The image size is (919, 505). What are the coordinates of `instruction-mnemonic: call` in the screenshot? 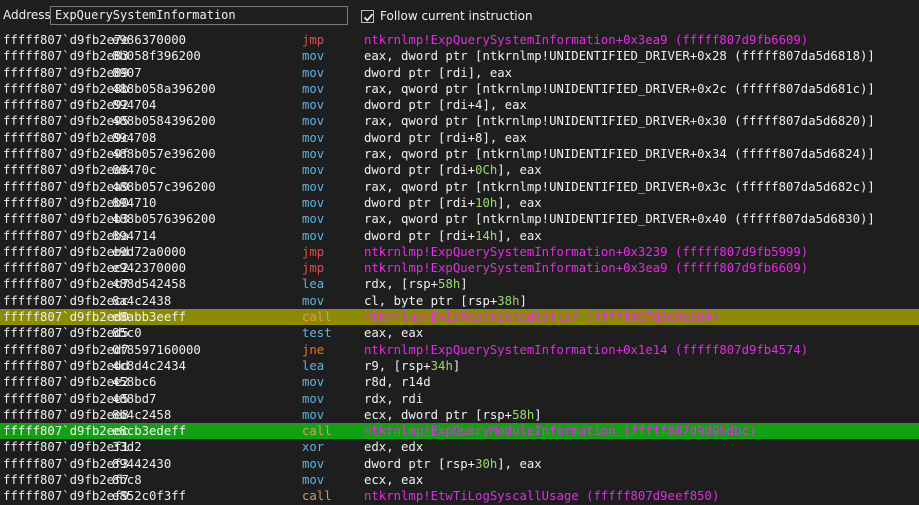 It's located at (317, 317).